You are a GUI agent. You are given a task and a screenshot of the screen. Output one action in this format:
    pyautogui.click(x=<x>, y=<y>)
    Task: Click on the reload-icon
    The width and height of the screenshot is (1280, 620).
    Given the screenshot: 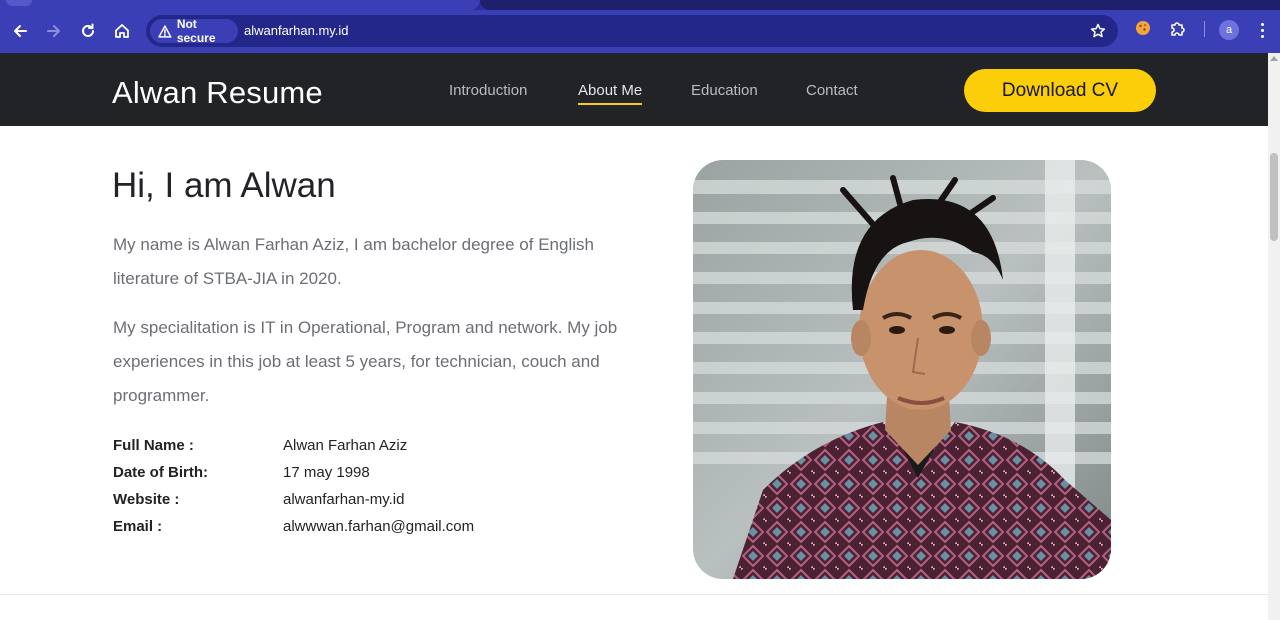 What is the action you would take?
    pyautogui.click(x=88, y=30)
    